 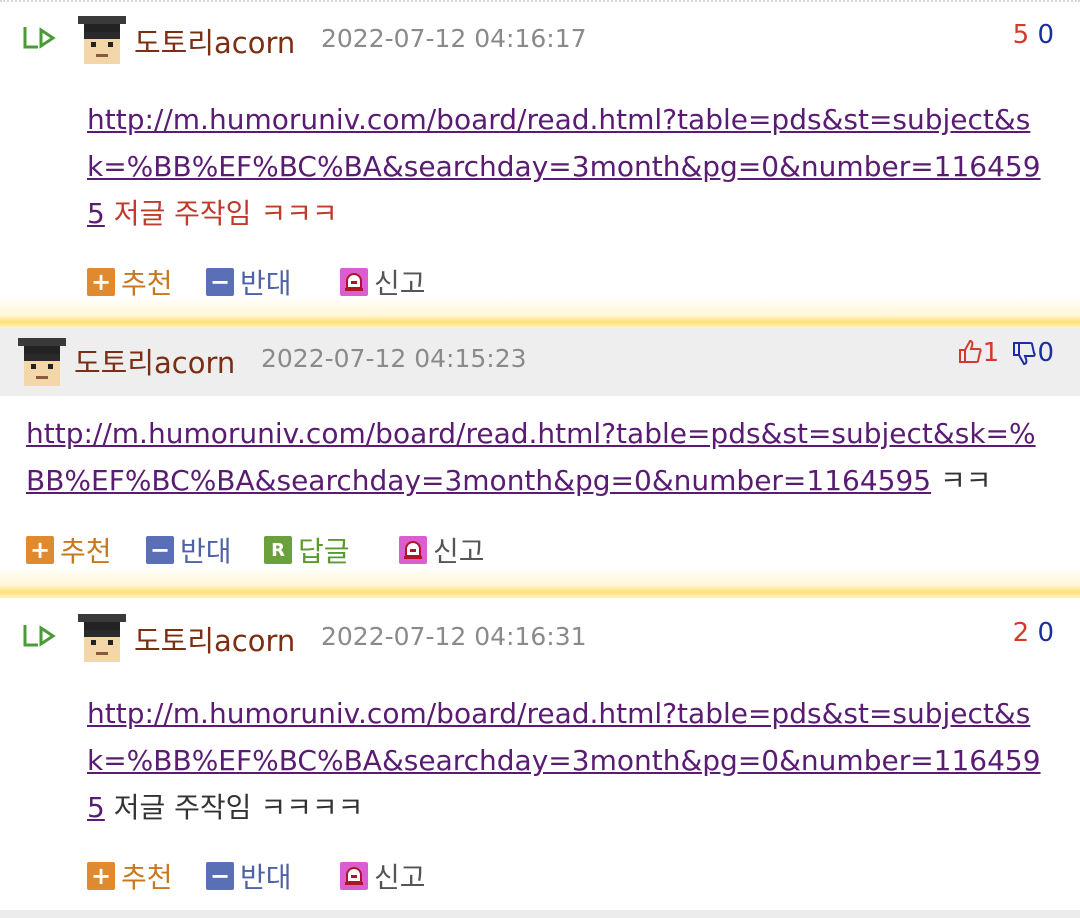 What do you see at coordinates (540, 914) in the screenshot?
I see `bottom-divider` at bounding box center [540, 914].